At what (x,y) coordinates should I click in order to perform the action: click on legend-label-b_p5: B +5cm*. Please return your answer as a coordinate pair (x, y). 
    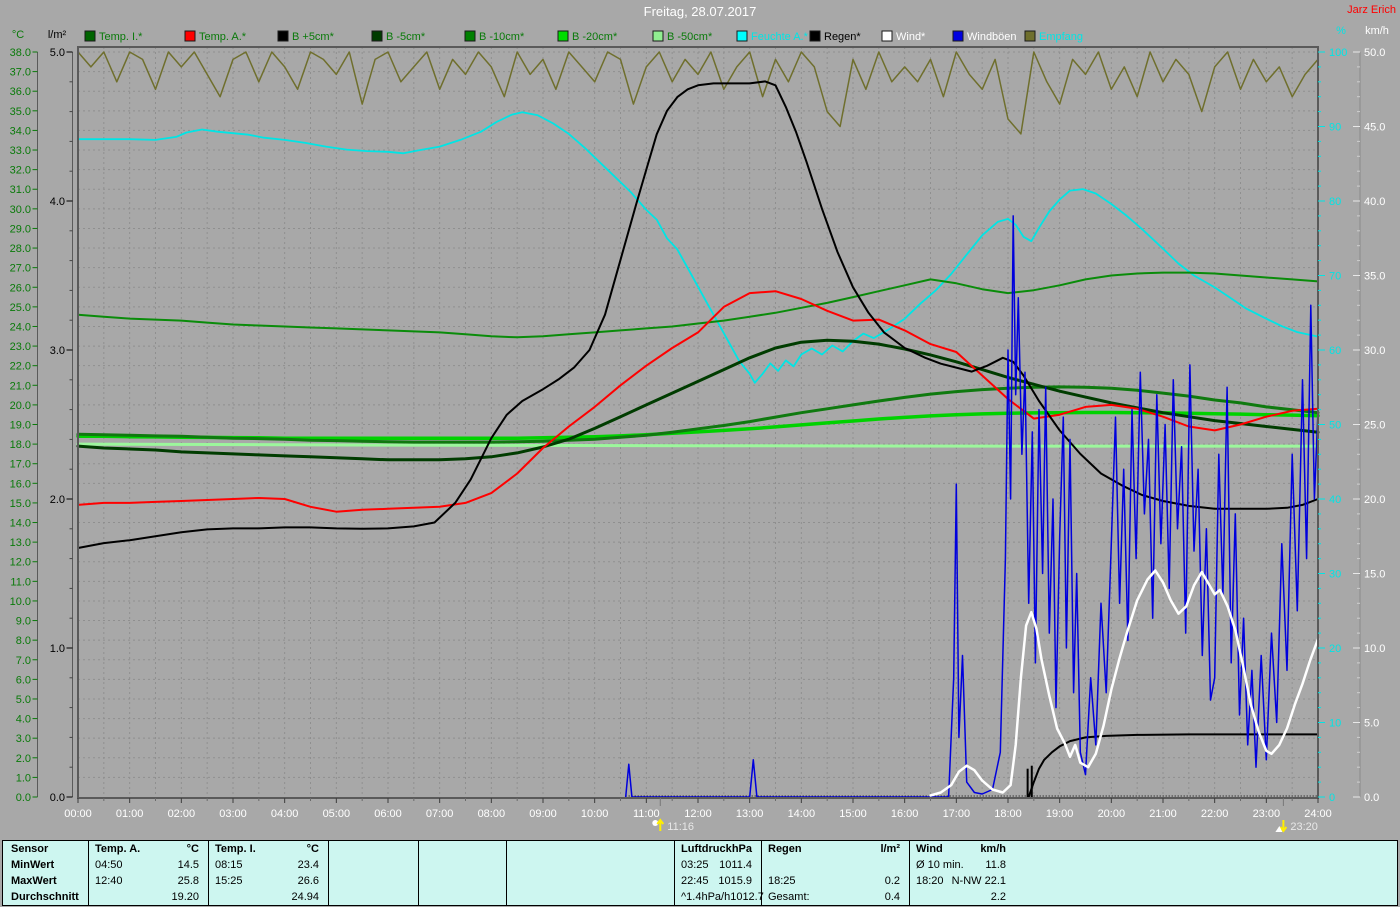
    Looking at the image, I should click on (313, 37).